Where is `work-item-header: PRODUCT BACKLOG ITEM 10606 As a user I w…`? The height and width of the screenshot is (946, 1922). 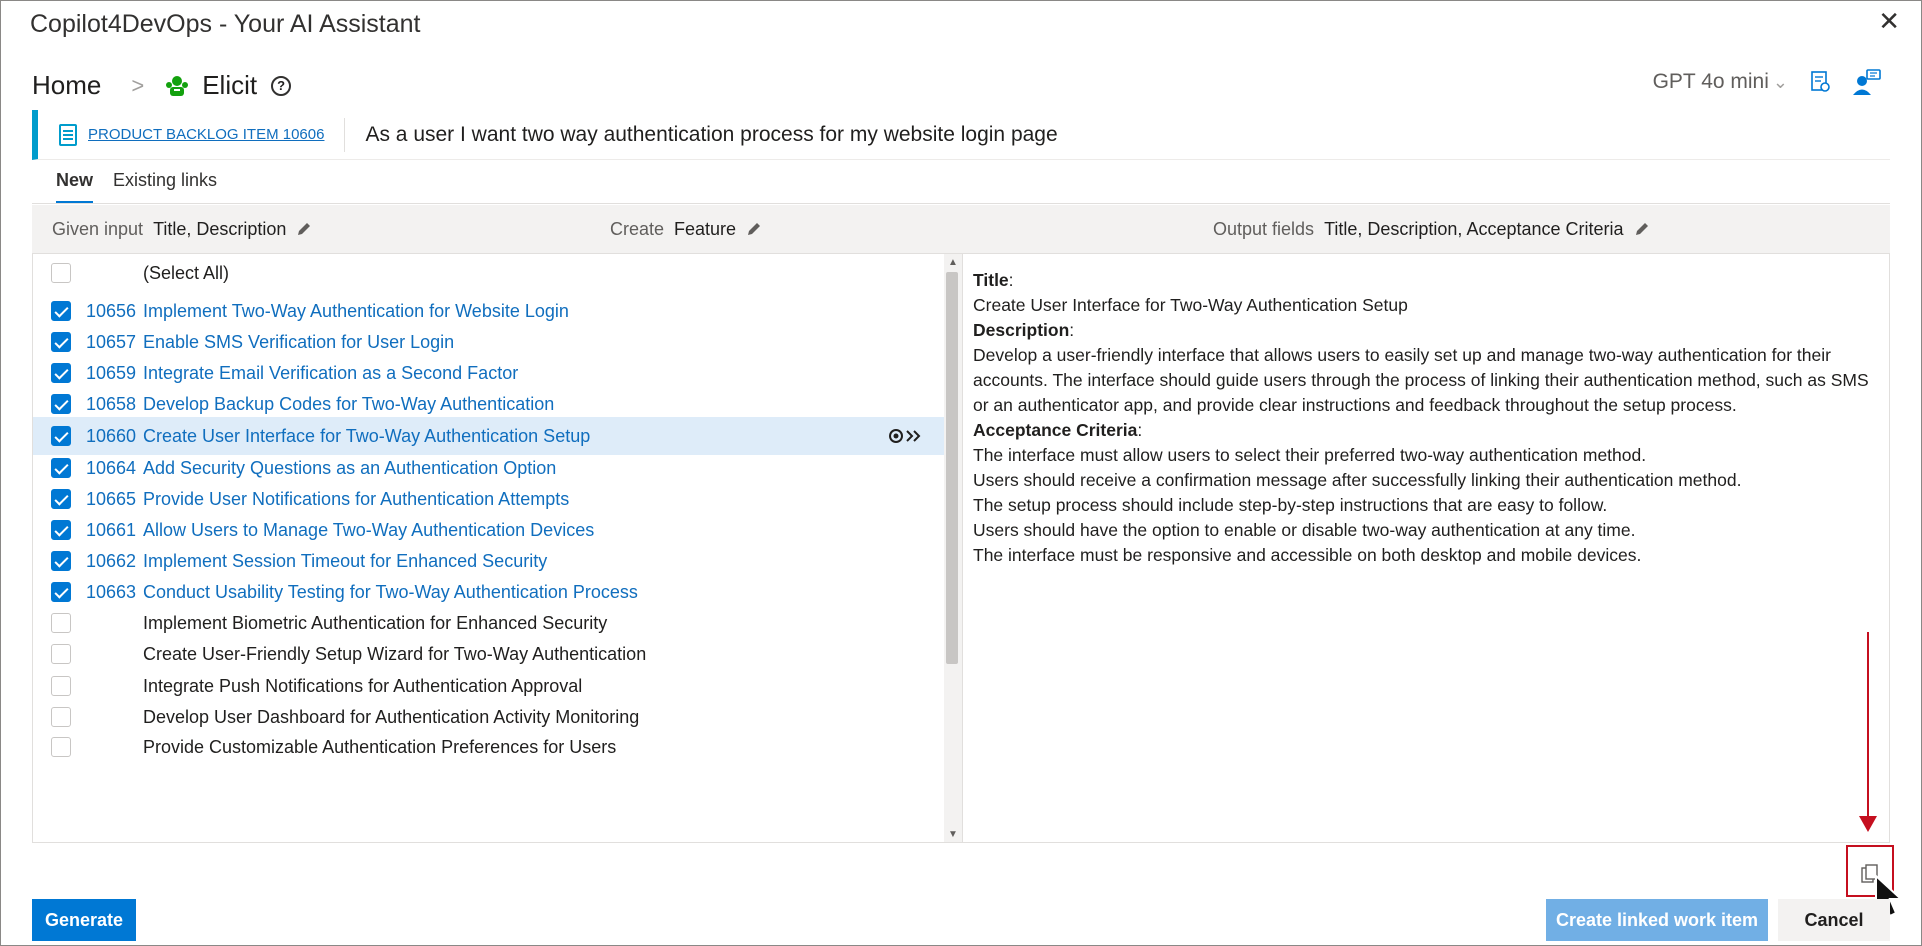
work-item-header: PRODUCT BACKLOG ITEM 10606 As a user I w… is located at coordinates (961, 135).